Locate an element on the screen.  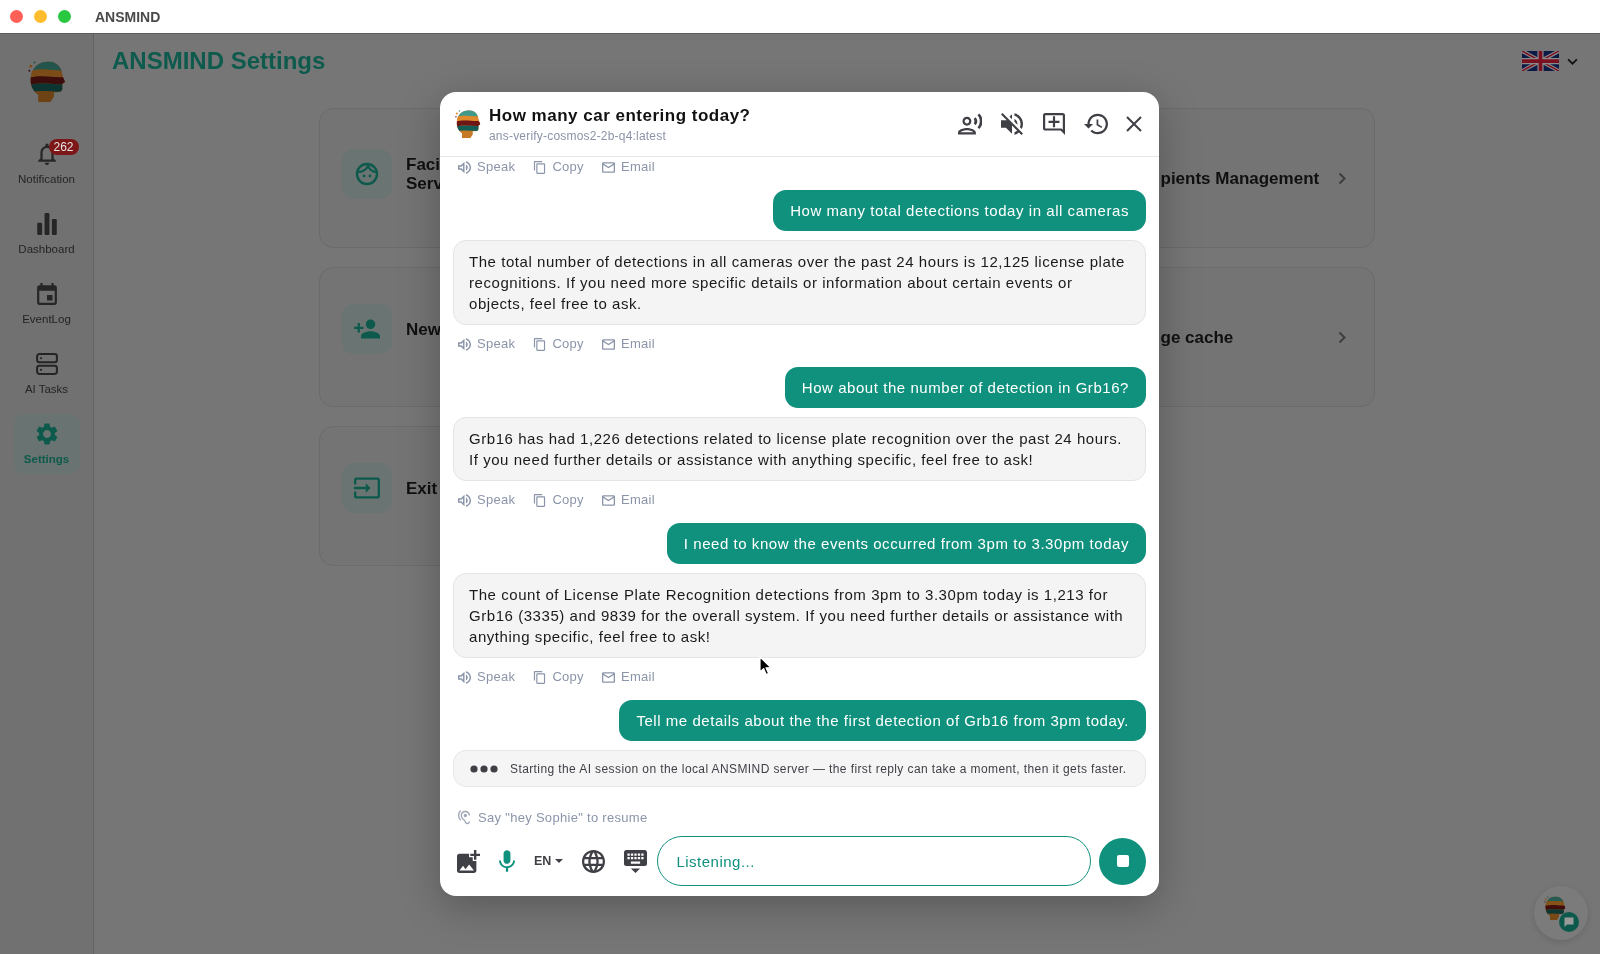
assistant-message: The count of License Plate Recognition detections from 3pm to 3.30pm today is 1,213 for Grb16 (3335) and 9839 for the overall system. If you need further details or assistance with anything specific, feel free to ask! is located at coordinates (799, 615).